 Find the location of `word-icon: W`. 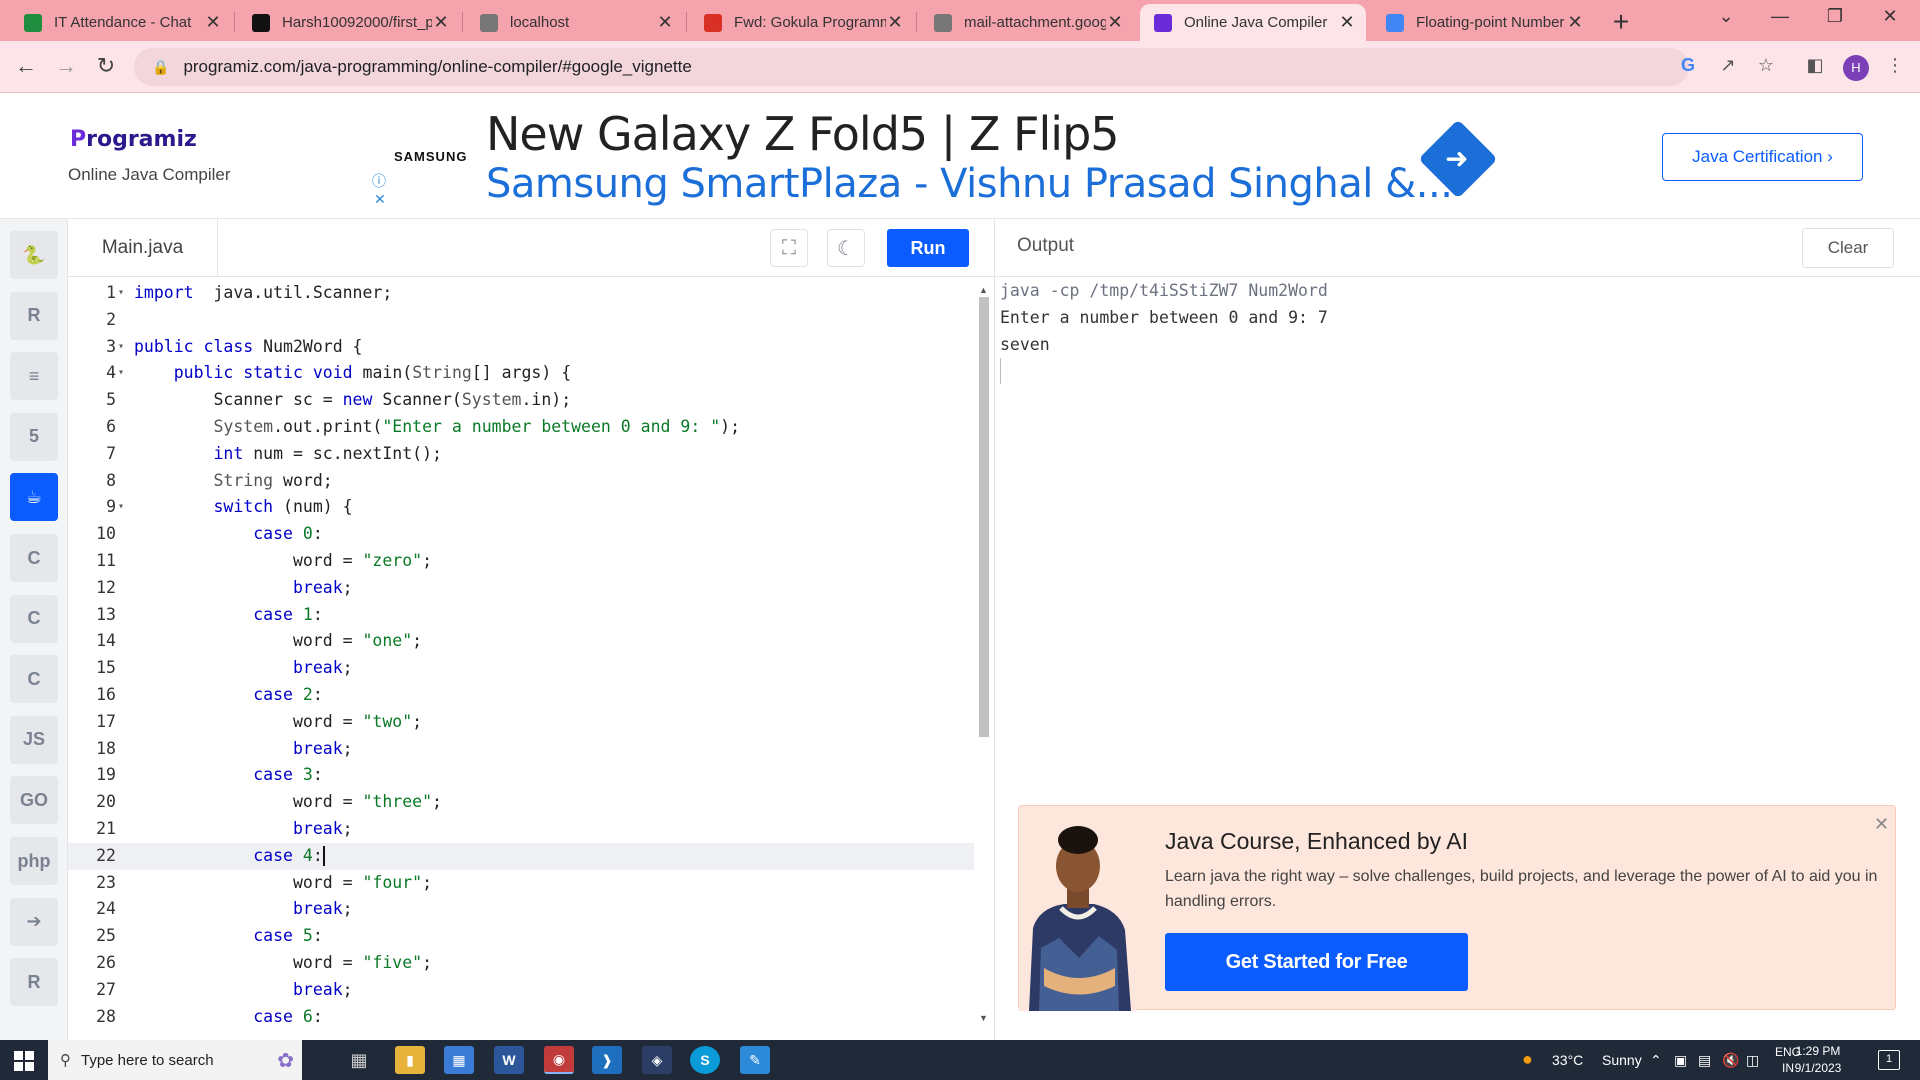

word-icon: W is located at coordinates (509, 1060).